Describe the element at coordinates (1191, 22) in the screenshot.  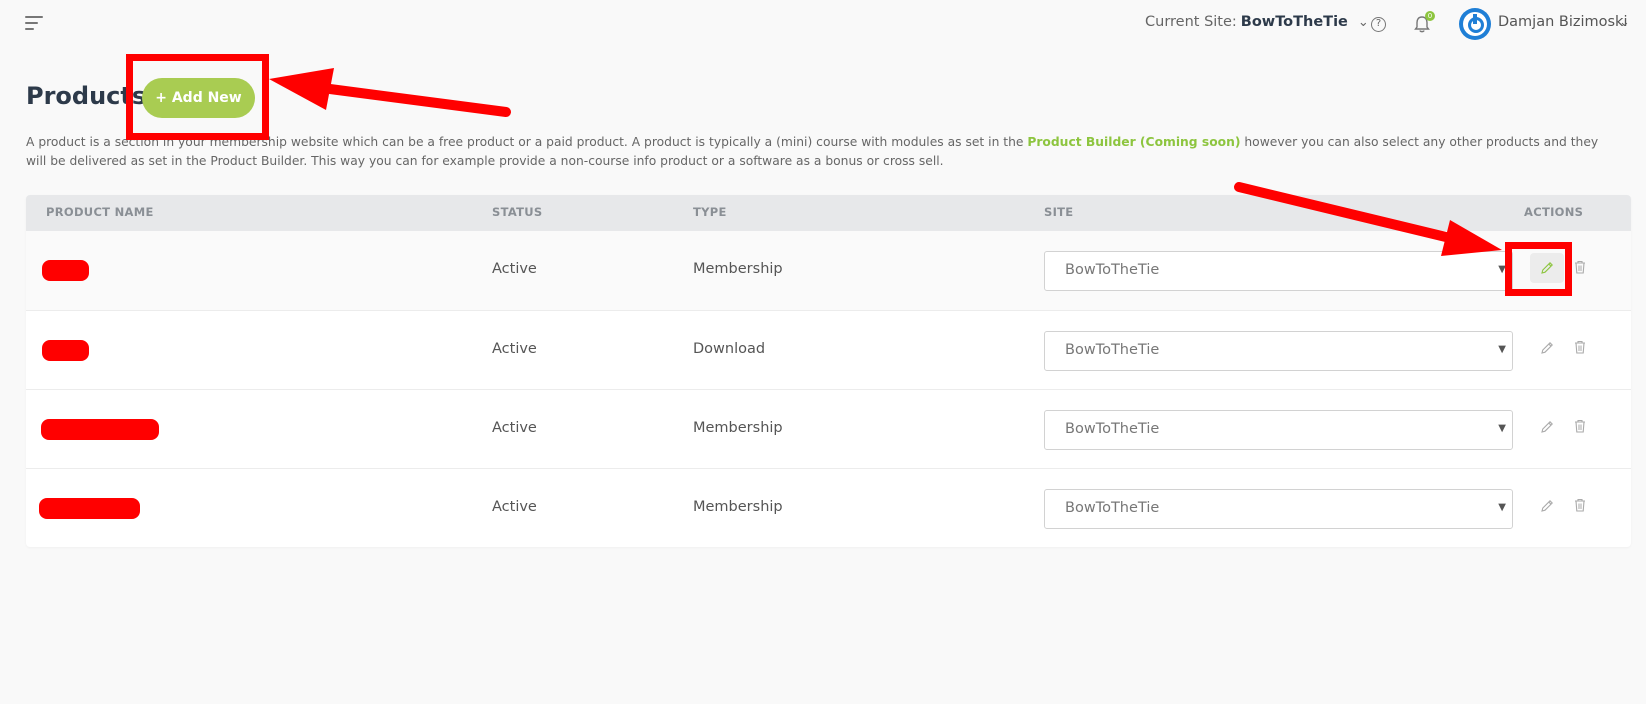
I see `current-site-label: Current Site:` at that location.